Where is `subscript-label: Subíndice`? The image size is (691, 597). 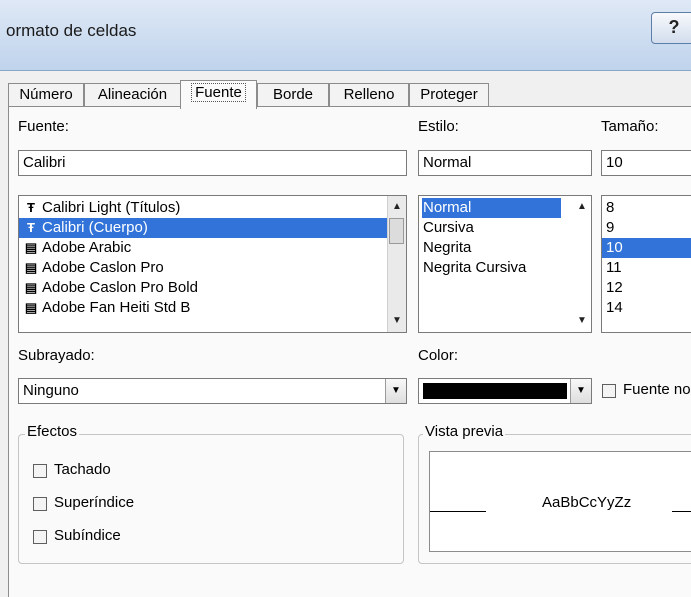 subscript-label: Subíndice is located at coordinates (87, 535).